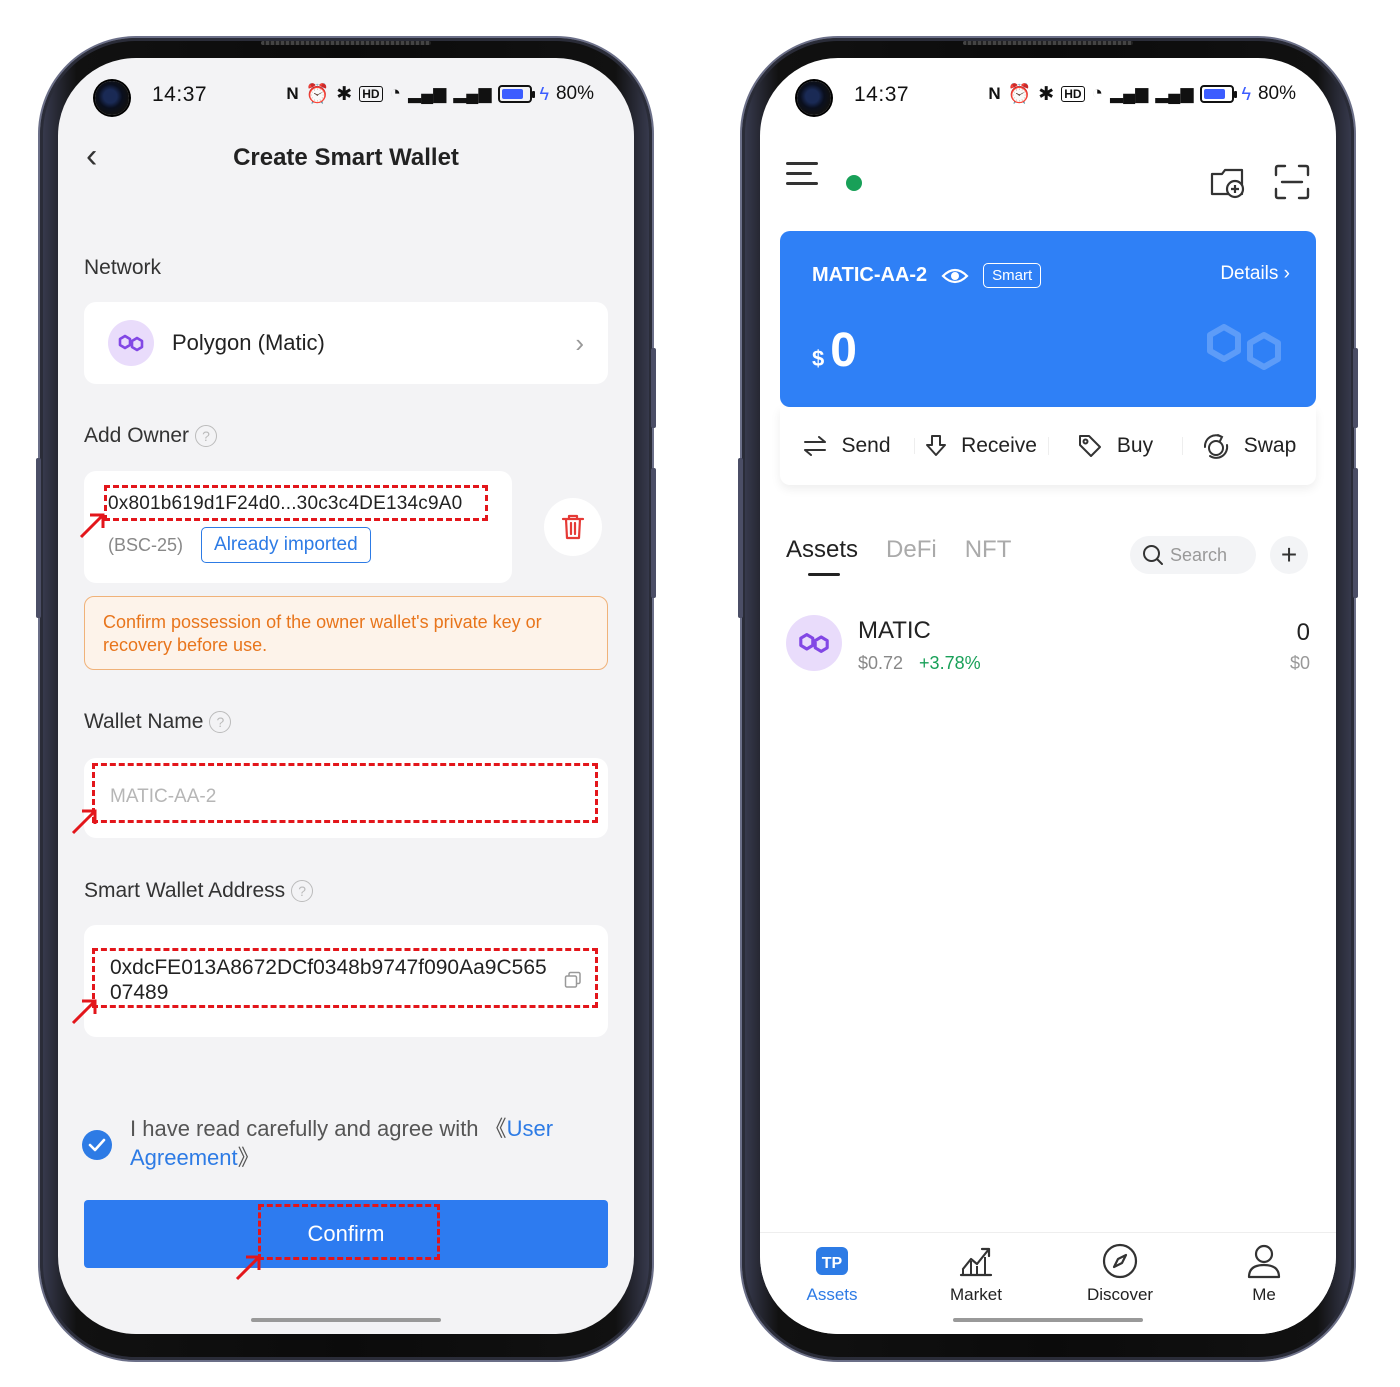 This screenshot has height=1387, width=1400. What do you see at coordinates (1246, 93) in the screenshot?
I see `charging-icon: ϟ` at bounding box center [1246, 93].